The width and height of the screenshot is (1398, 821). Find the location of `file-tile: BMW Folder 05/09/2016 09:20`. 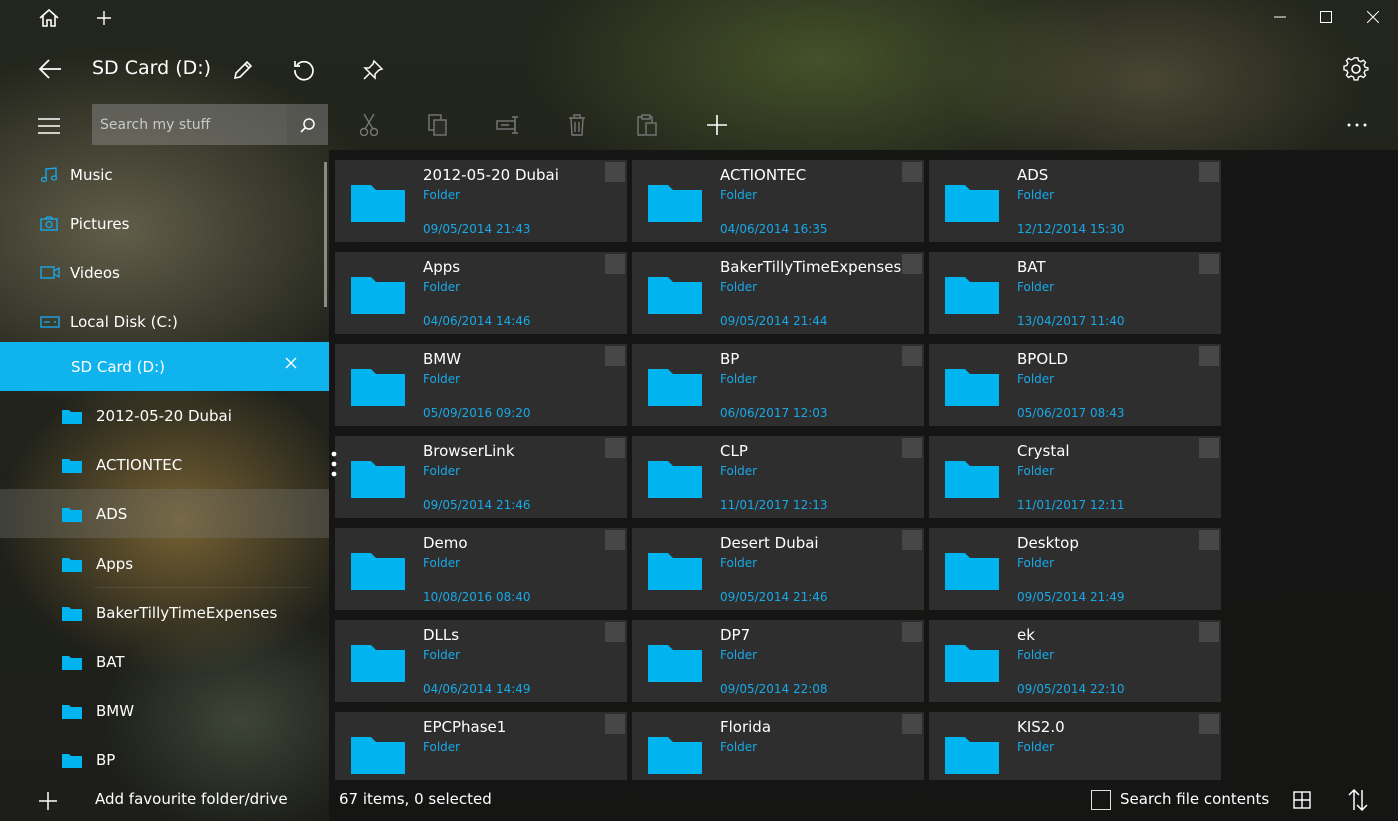

file-tile: BMW Folder 05/09/2016 09:20 is located at coordinates (481, 385).